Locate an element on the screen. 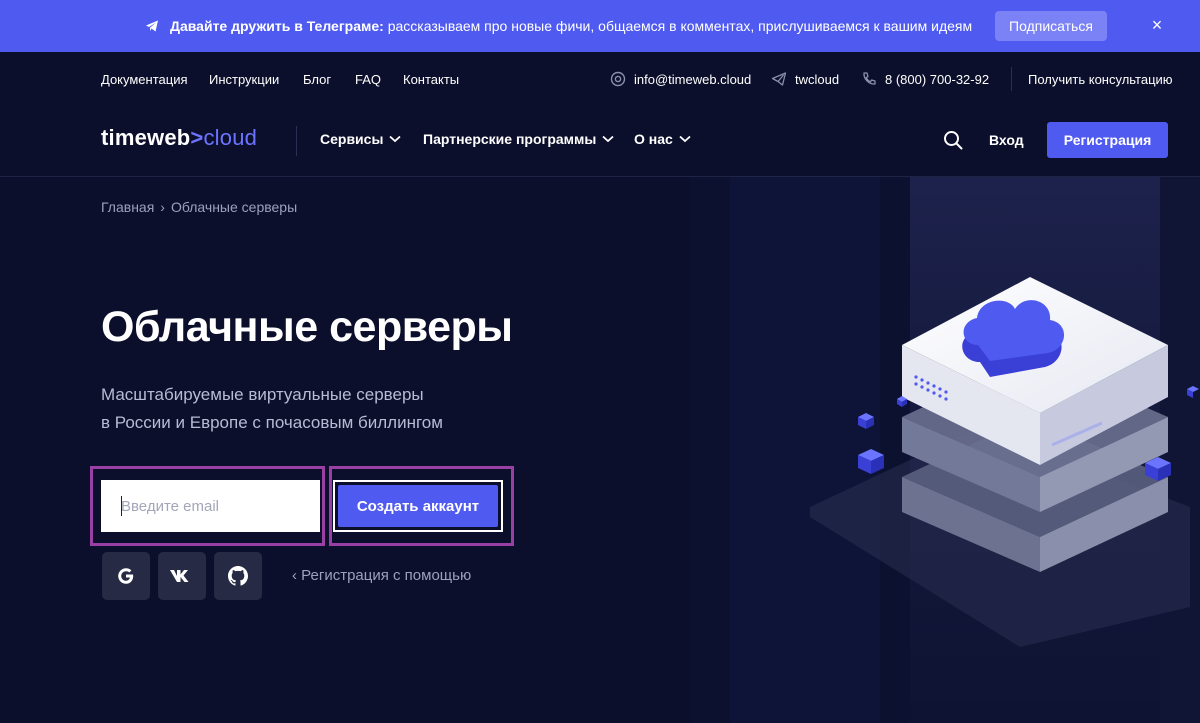 The image size is (1200, 723). promo-bold-text: Давайте дружить в Телеграме: is located at coordinates (277, 26).